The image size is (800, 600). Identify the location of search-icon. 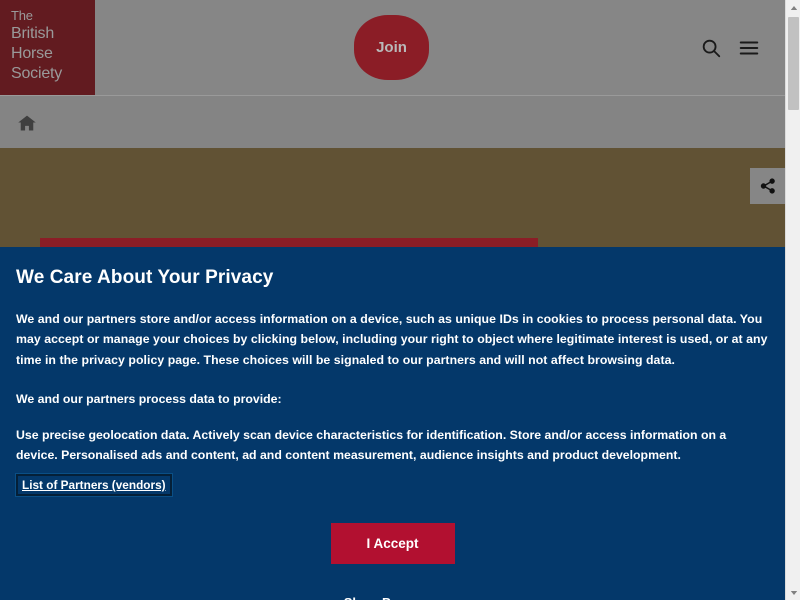
(711, 48).